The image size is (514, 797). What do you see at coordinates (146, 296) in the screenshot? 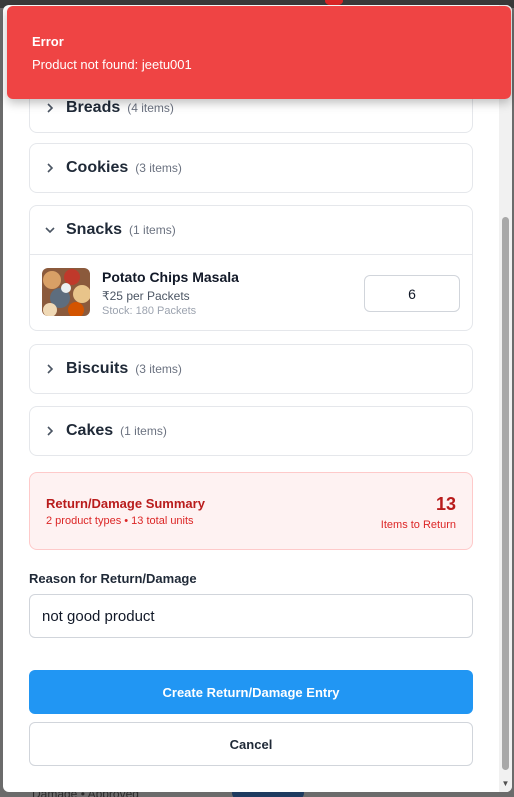
I see `product-price: ₹25 per Packets` at bounding box center [146, 296].